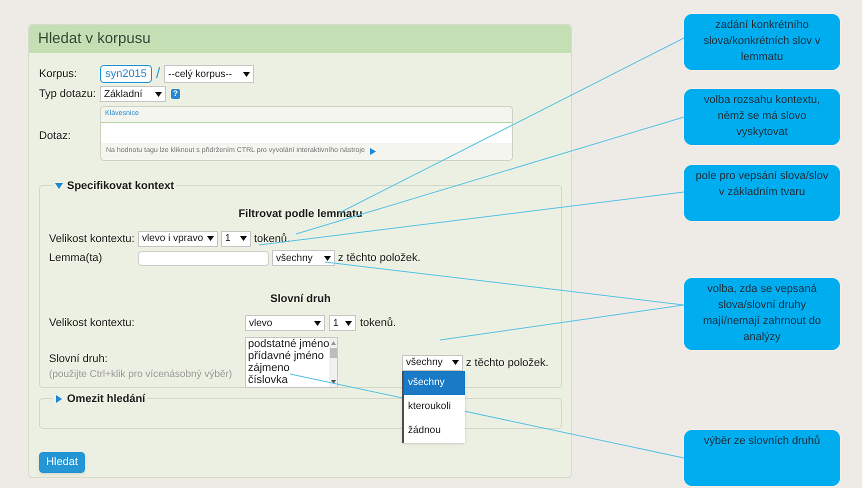 The width and height of the screenshot is (862, 488). Describe the element at coordinates (306, 133) in the screenshot. I see `query-input` at that location.